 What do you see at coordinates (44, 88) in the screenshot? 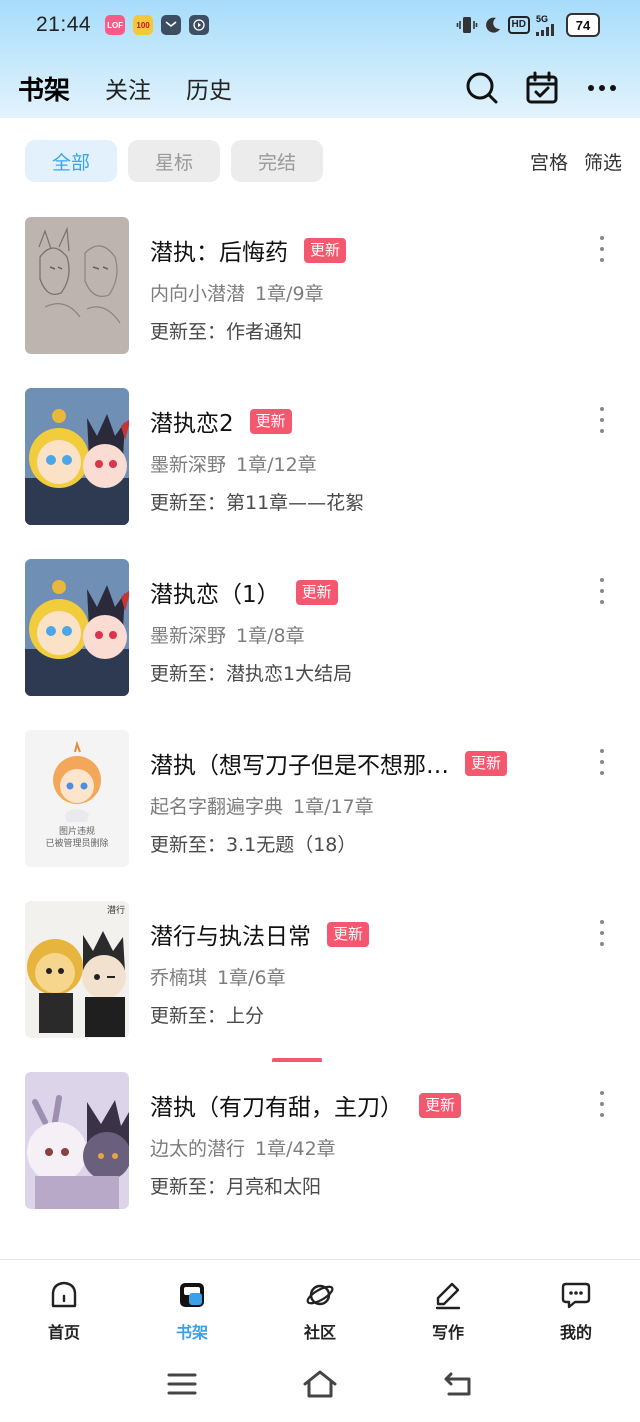
I see `tab-bookshelf: 书架` at bounding box center [44, 88].